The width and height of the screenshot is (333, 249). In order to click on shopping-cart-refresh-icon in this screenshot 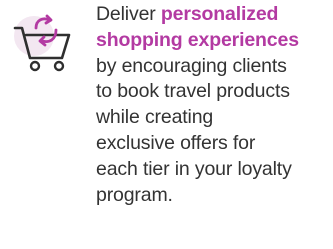, I will do `click(48, 43)`.